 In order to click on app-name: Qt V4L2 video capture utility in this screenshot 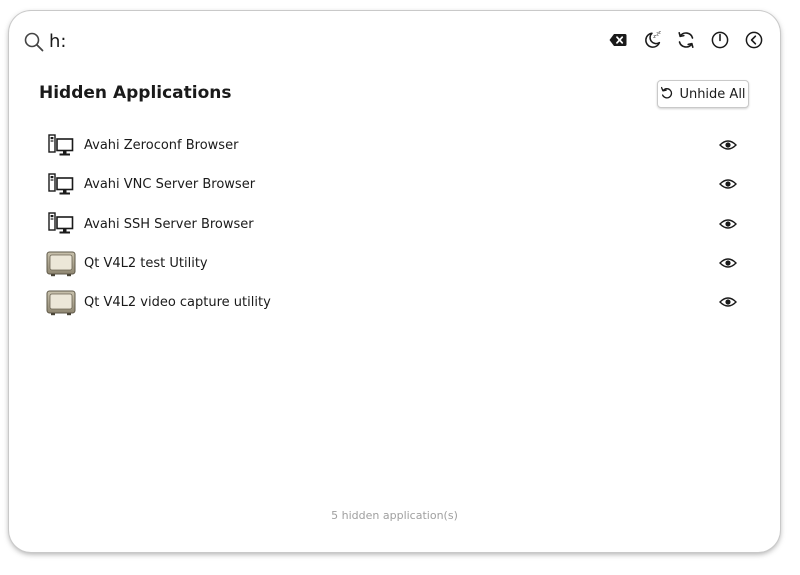, I will do `click(177, 303)`.